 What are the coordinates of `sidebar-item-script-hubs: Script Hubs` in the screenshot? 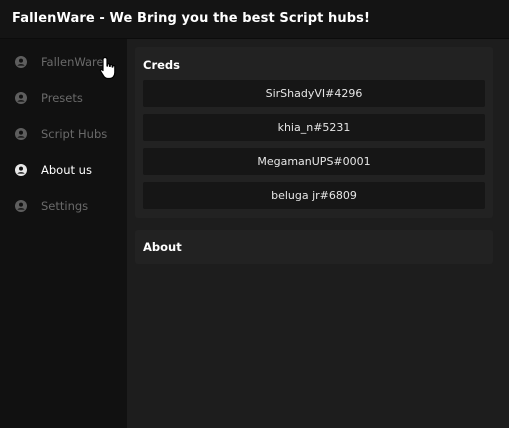 It's located at (63, 134).